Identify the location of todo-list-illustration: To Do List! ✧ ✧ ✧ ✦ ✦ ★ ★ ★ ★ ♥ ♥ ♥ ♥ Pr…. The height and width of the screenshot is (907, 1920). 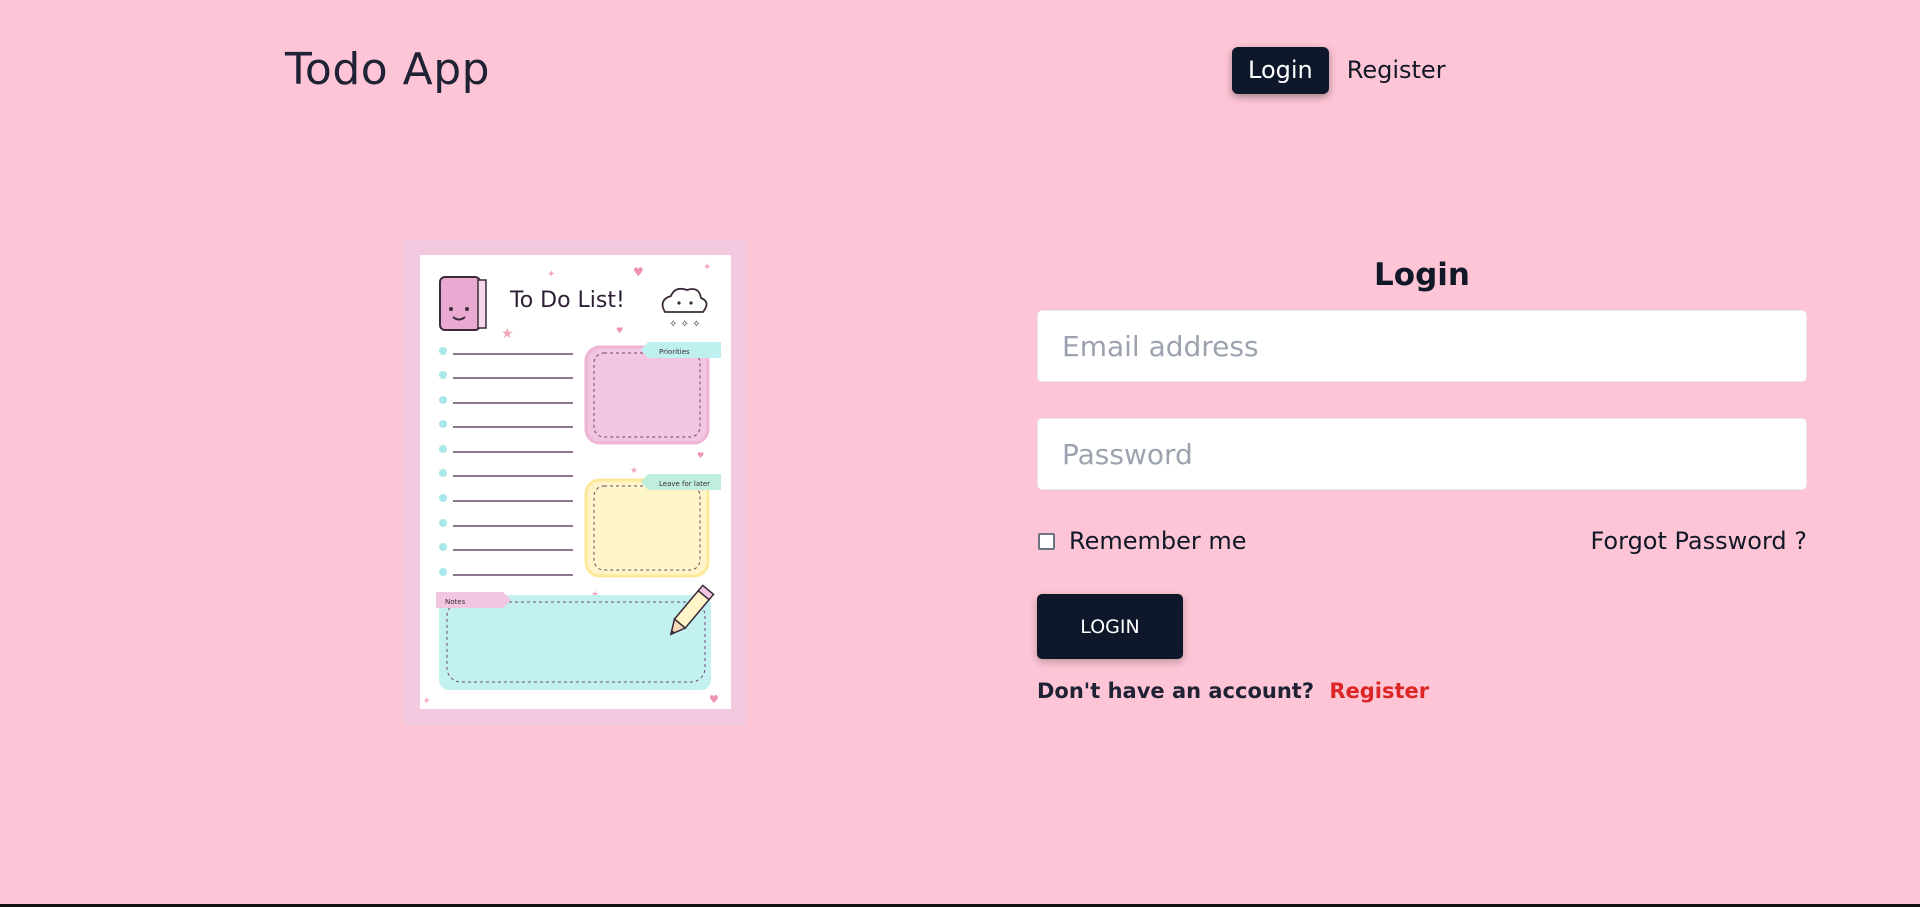
(575, 483).